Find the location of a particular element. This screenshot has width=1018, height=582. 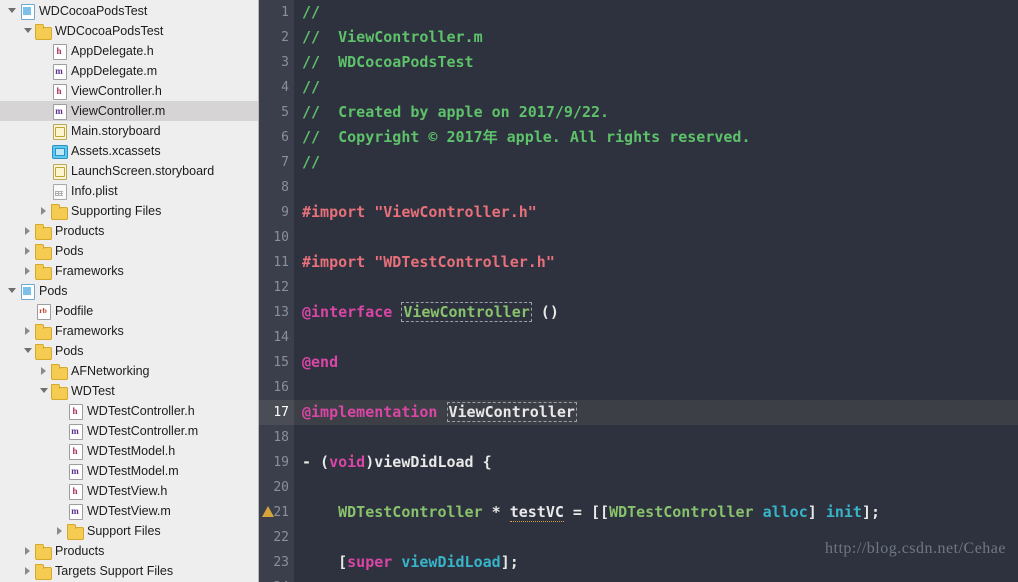

code-line: 24 is located at coordinates (638, 578).